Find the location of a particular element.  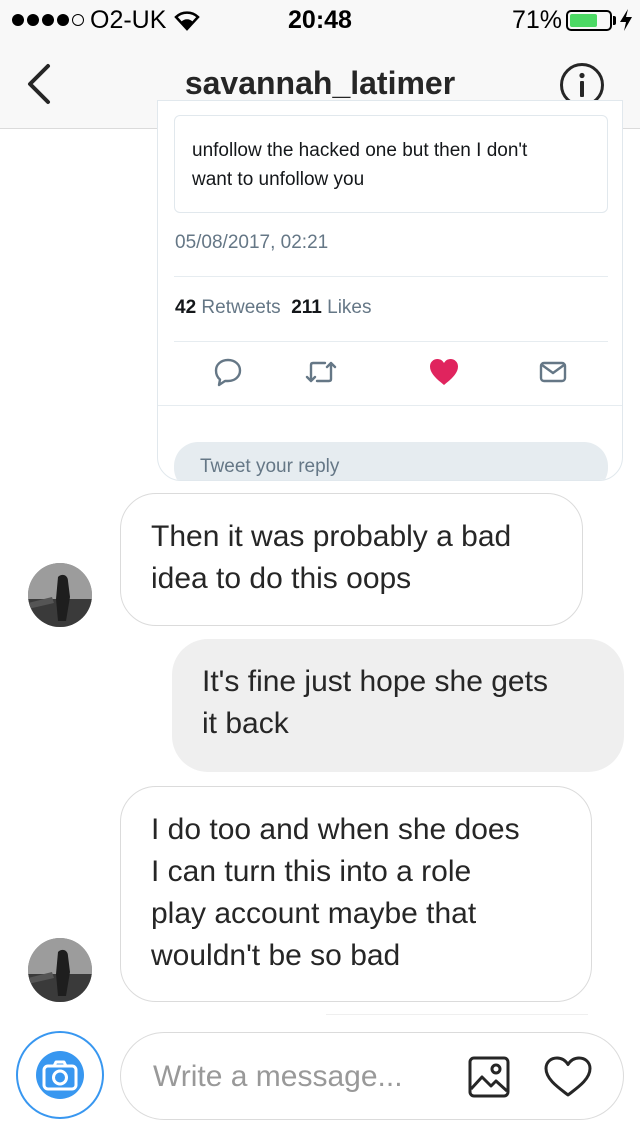

camera-button is located at coordinates (60, 1075).